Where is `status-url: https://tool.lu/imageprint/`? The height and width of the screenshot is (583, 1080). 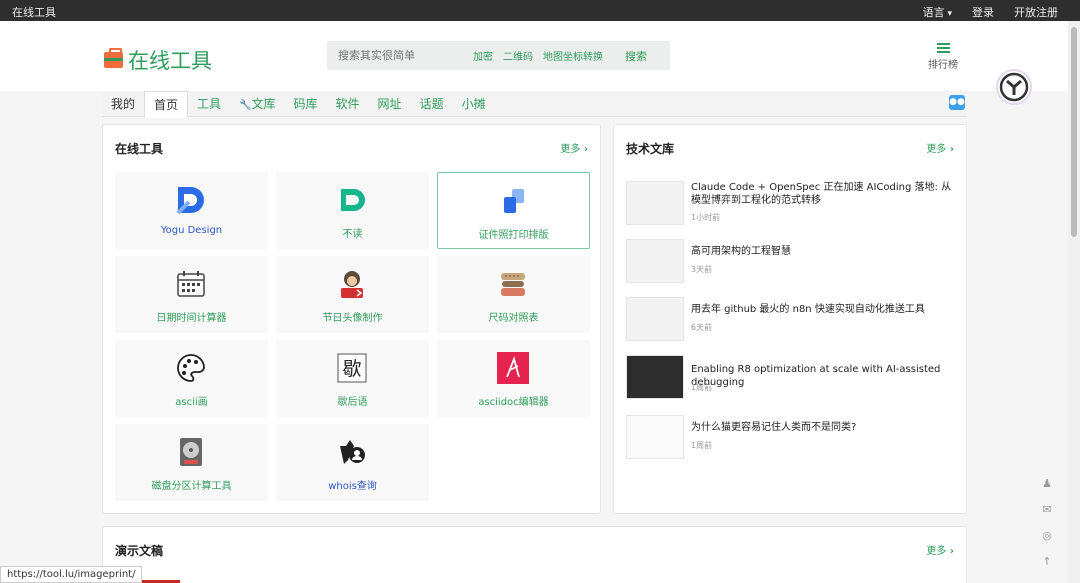 status-url: https://tool.lu/imageprint/ is located at coordinates (71, 574).